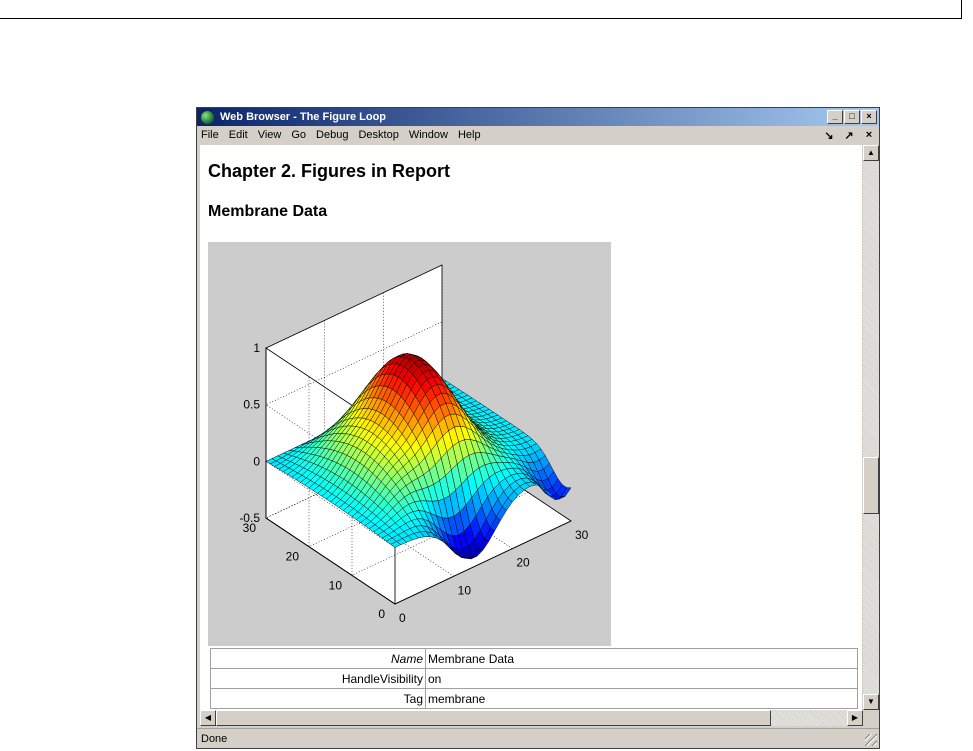 This screenshot has height=751, width=973. I want to click on undock-icon: ↗, so click(849, 135).